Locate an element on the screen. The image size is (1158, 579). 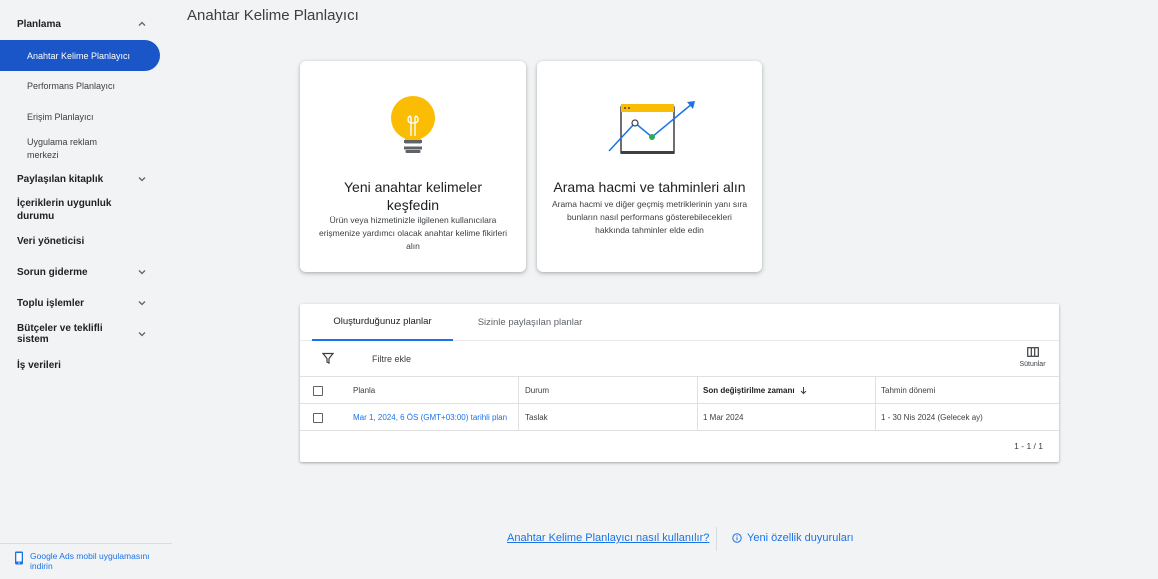
pagination: 1 - 1 / 1 is located at coordinates (1028, 446).